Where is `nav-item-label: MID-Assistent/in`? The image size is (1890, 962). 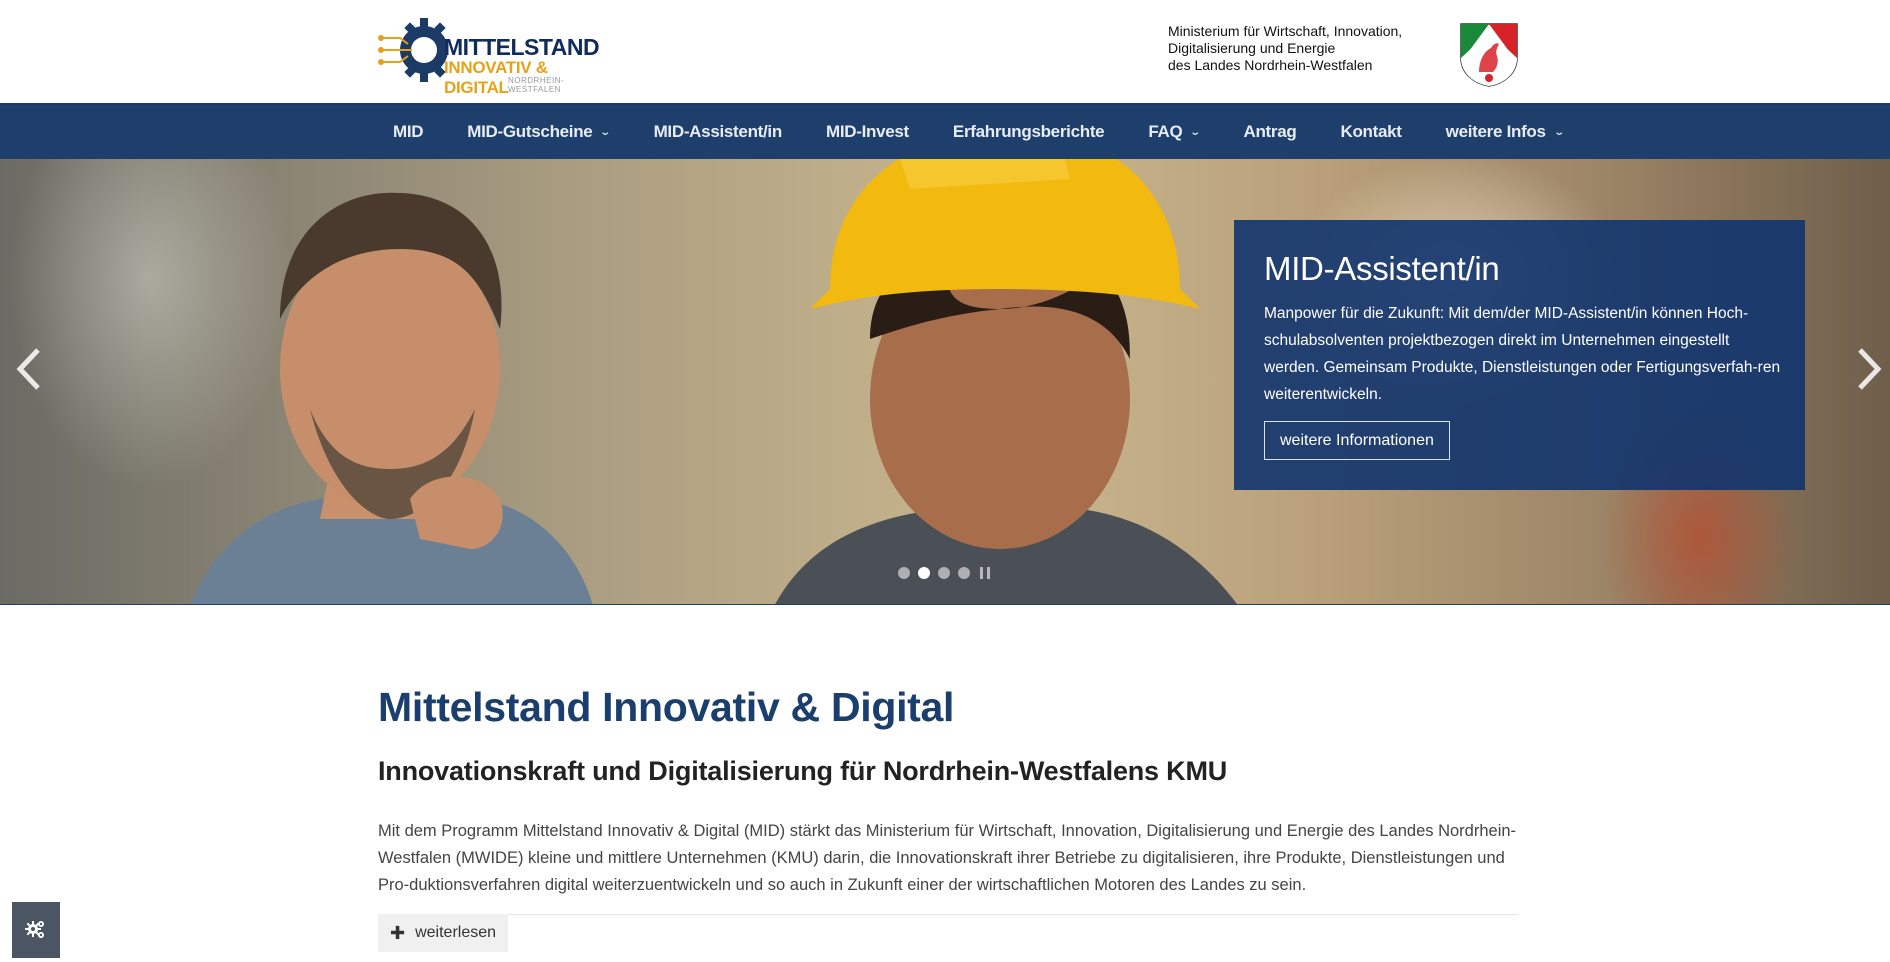 nav-item-label: MID-Assistent/in is located at coordinates (718, 131).